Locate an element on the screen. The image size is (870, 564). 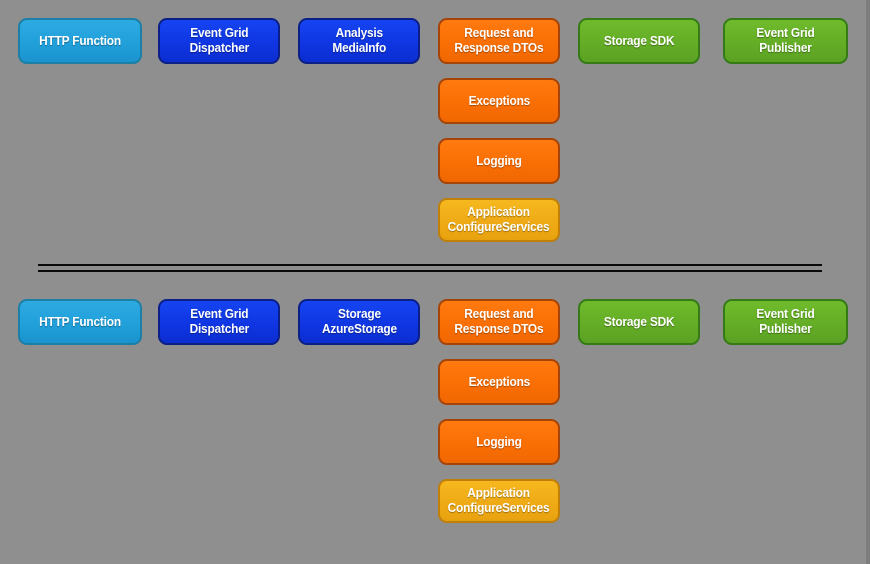
section-divider is located at coordinates (430, 268).